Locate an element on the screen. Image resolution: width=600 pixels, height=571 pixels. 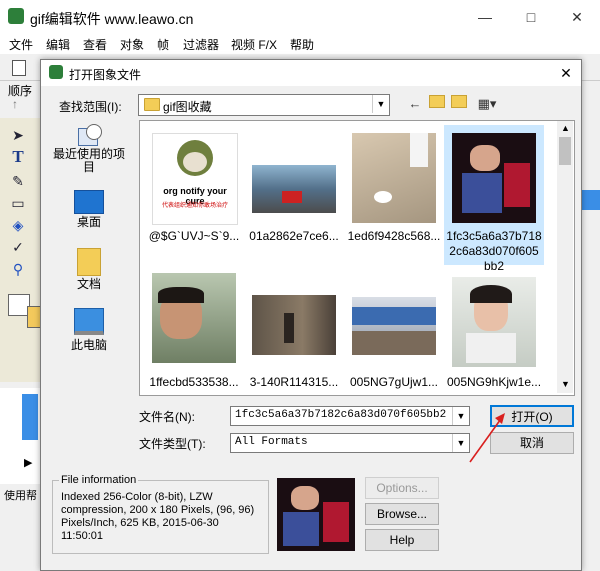
up-folder-icon is located at coordinates (437, 104).